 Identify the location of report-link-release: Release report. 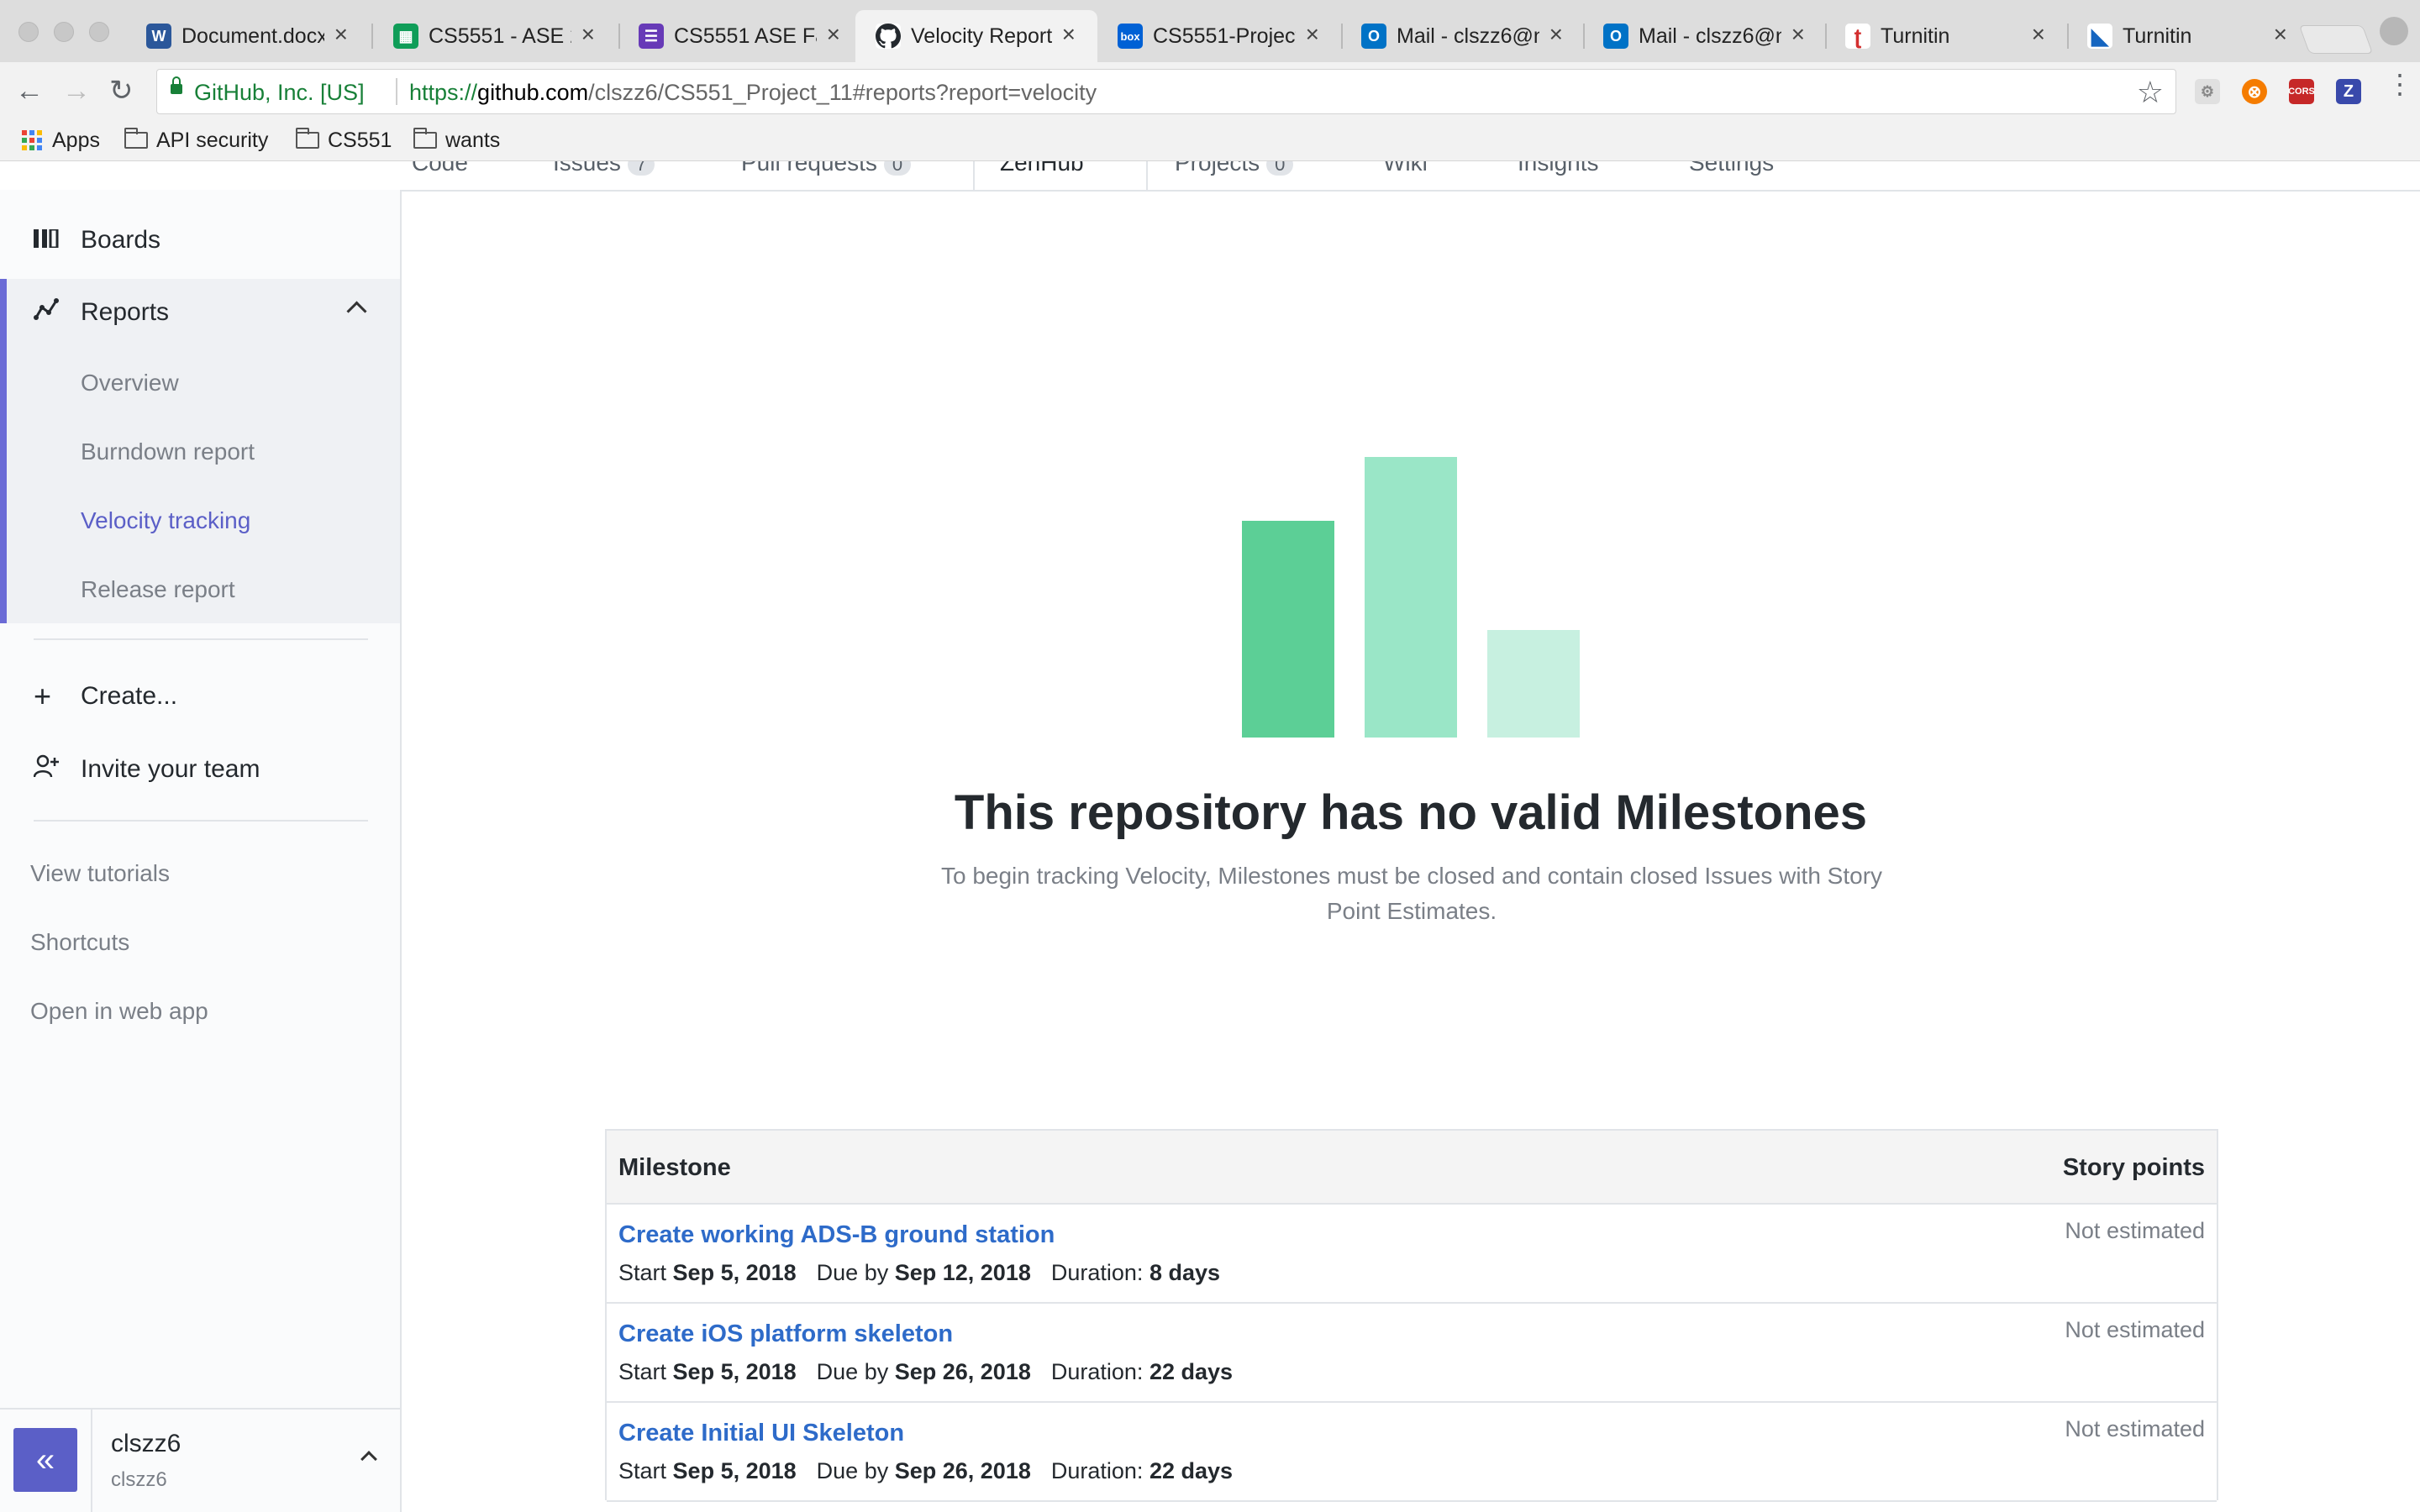
(158, 589).